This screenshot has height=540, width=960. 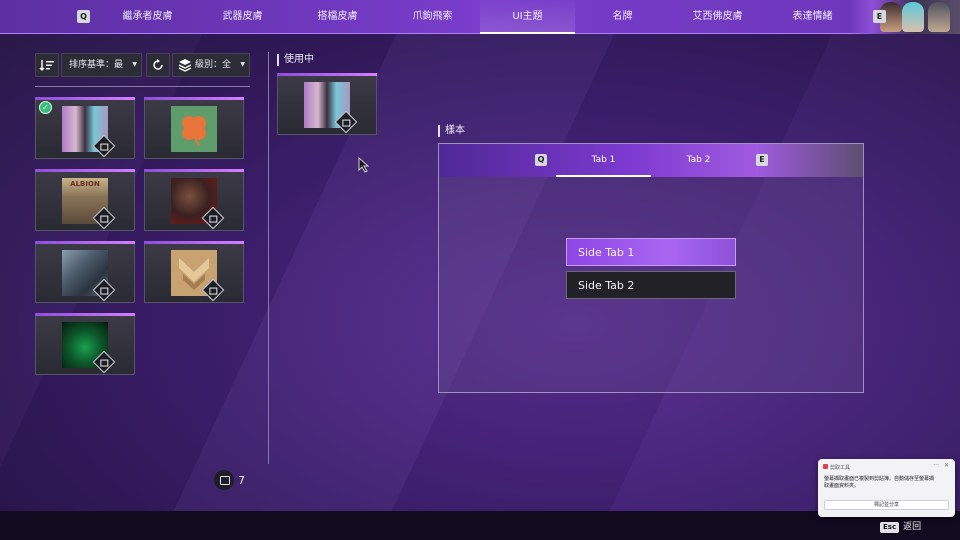 I want to click on theme-item-heroes: ✓, so click(x=85, y=128).